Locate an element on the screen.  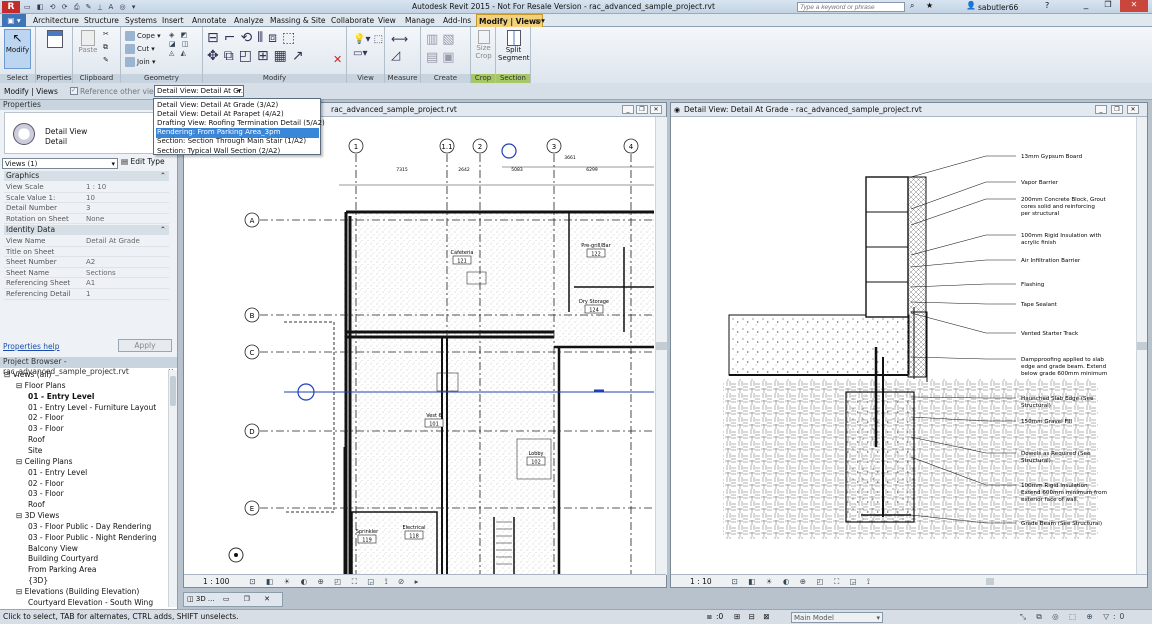
dropdown-option: Rendering: From Parking Area_3pm is located at coordinates (237, 133).